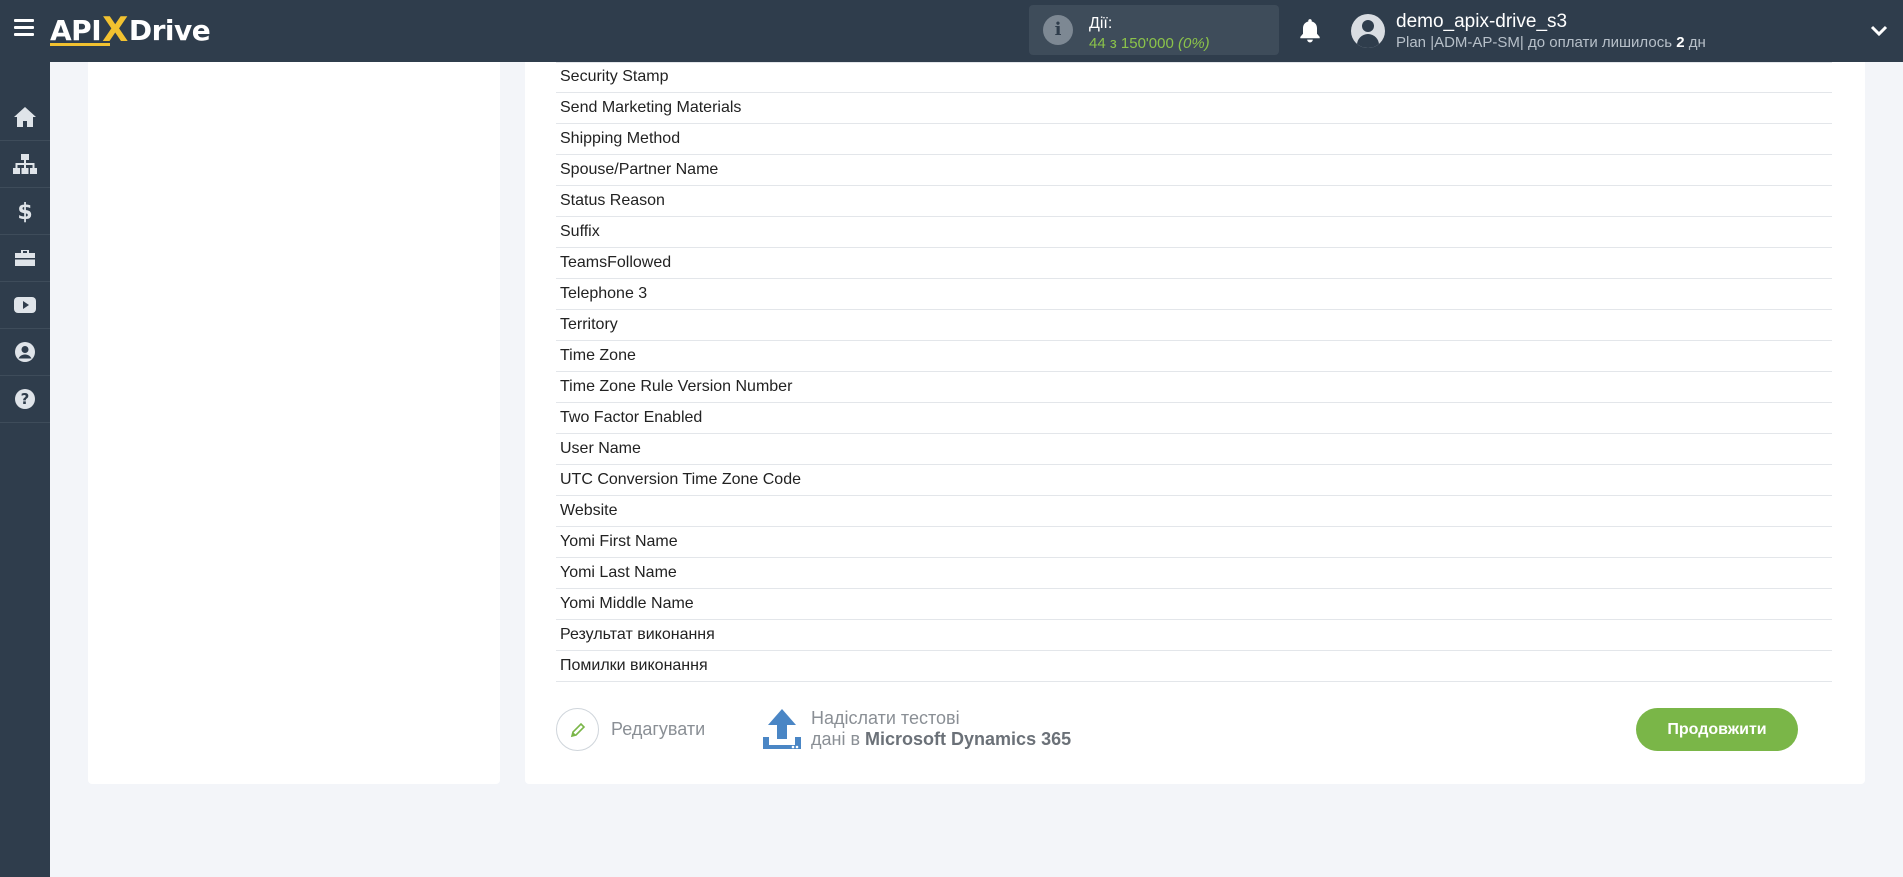 Image resolution: width=1903 pixels, height=877 pixels. I want to click on sidebar-item-profile, so click(25, 352).